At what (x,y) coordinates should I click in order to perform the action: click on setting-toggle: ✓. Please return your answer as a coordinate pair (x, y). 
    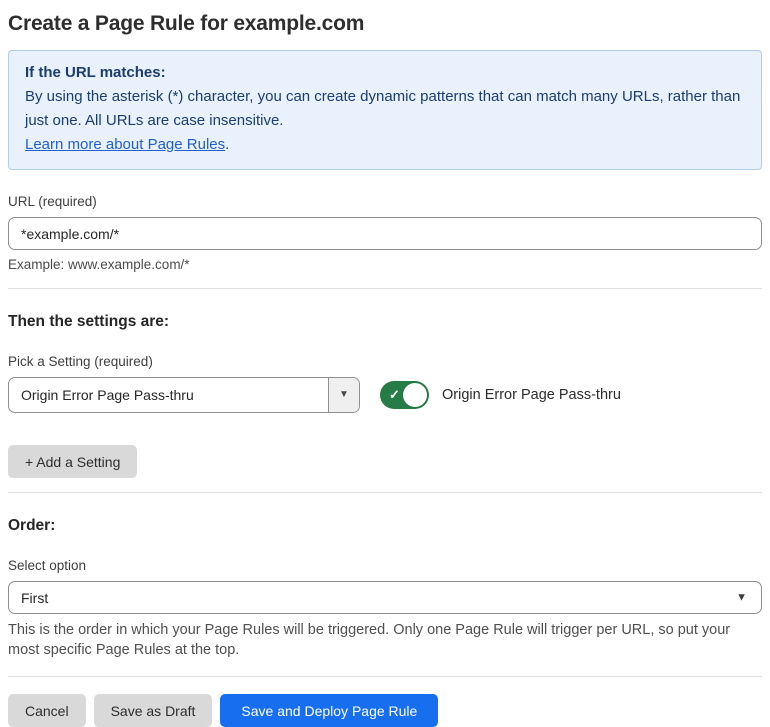
    Looking at the image, I should click on (404, 395).